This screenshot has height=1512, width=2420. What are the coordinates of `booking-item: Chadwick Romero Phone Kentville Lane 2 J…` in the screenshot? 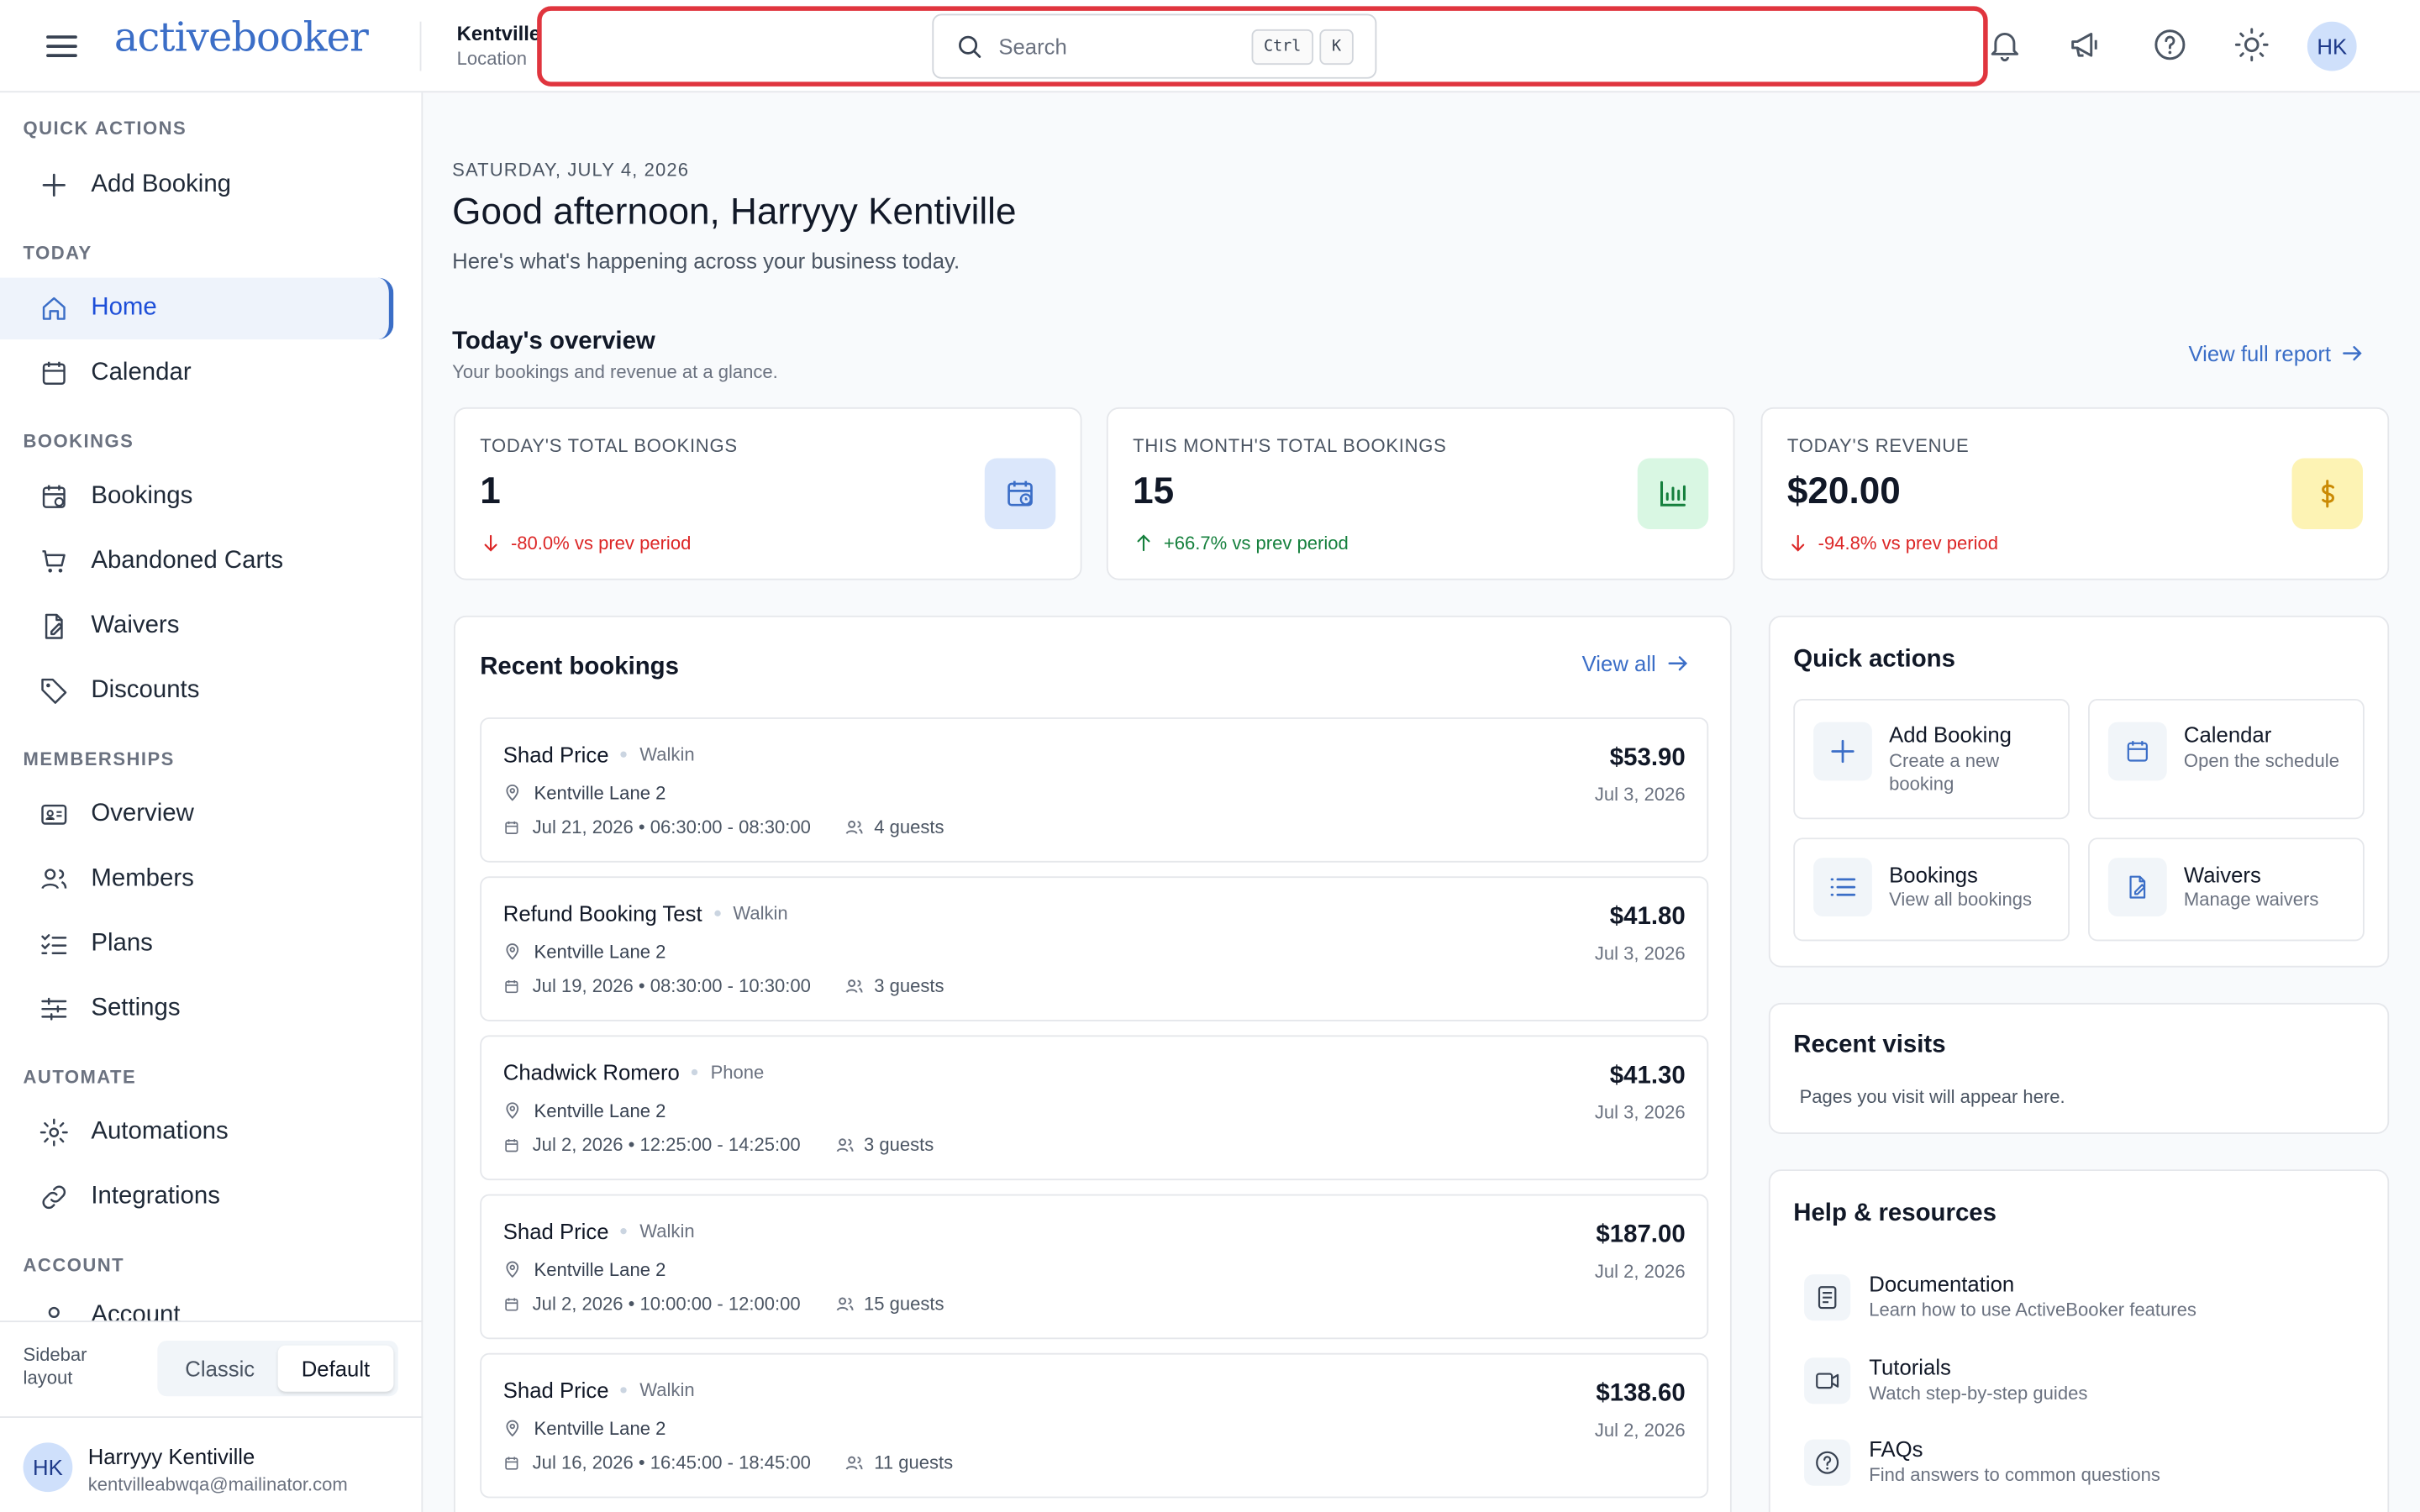 It's located at (1094, 1108).